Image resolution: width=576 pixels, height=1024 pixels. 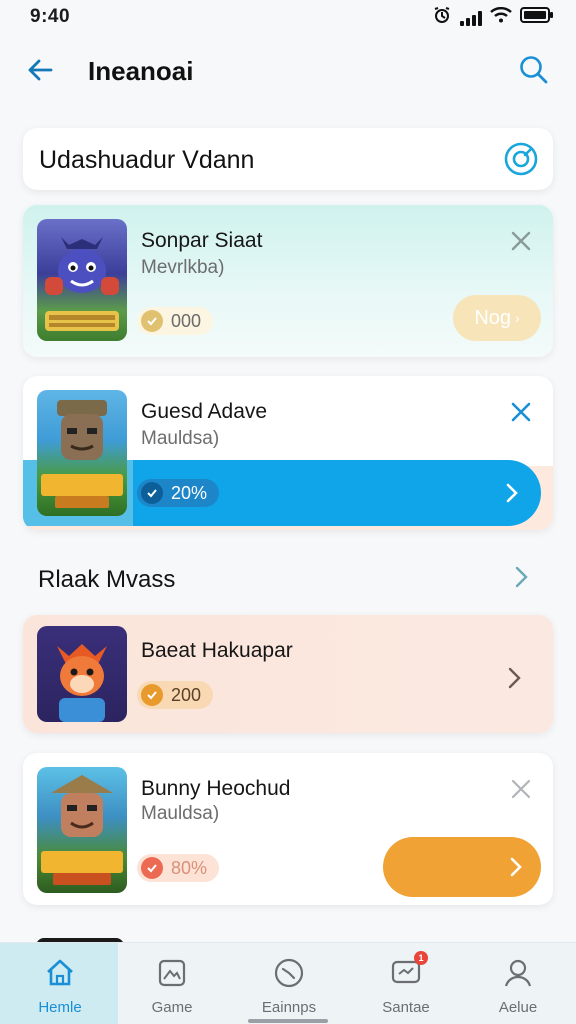 I want to click on target-icon, so click(x=521, y=159).